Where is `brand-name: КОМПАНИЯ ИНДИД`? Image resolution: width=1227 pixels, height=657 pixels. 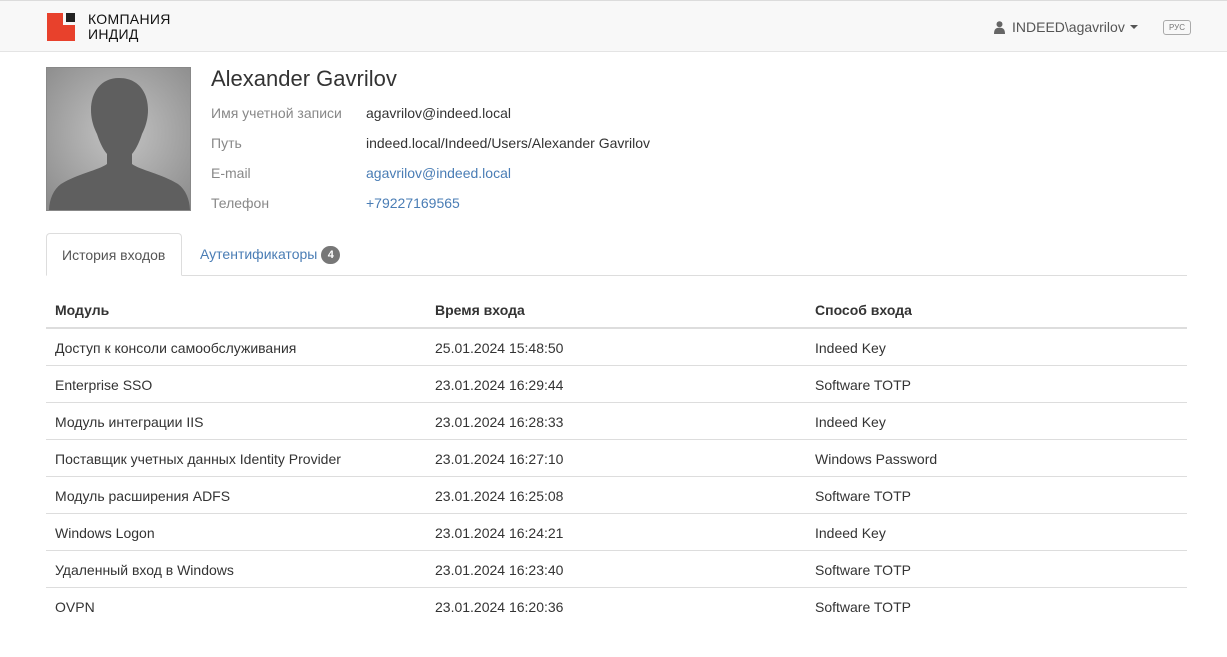 brand-name: КОМПАНИЯ ИНДИД is located at coordinates (129, 27).